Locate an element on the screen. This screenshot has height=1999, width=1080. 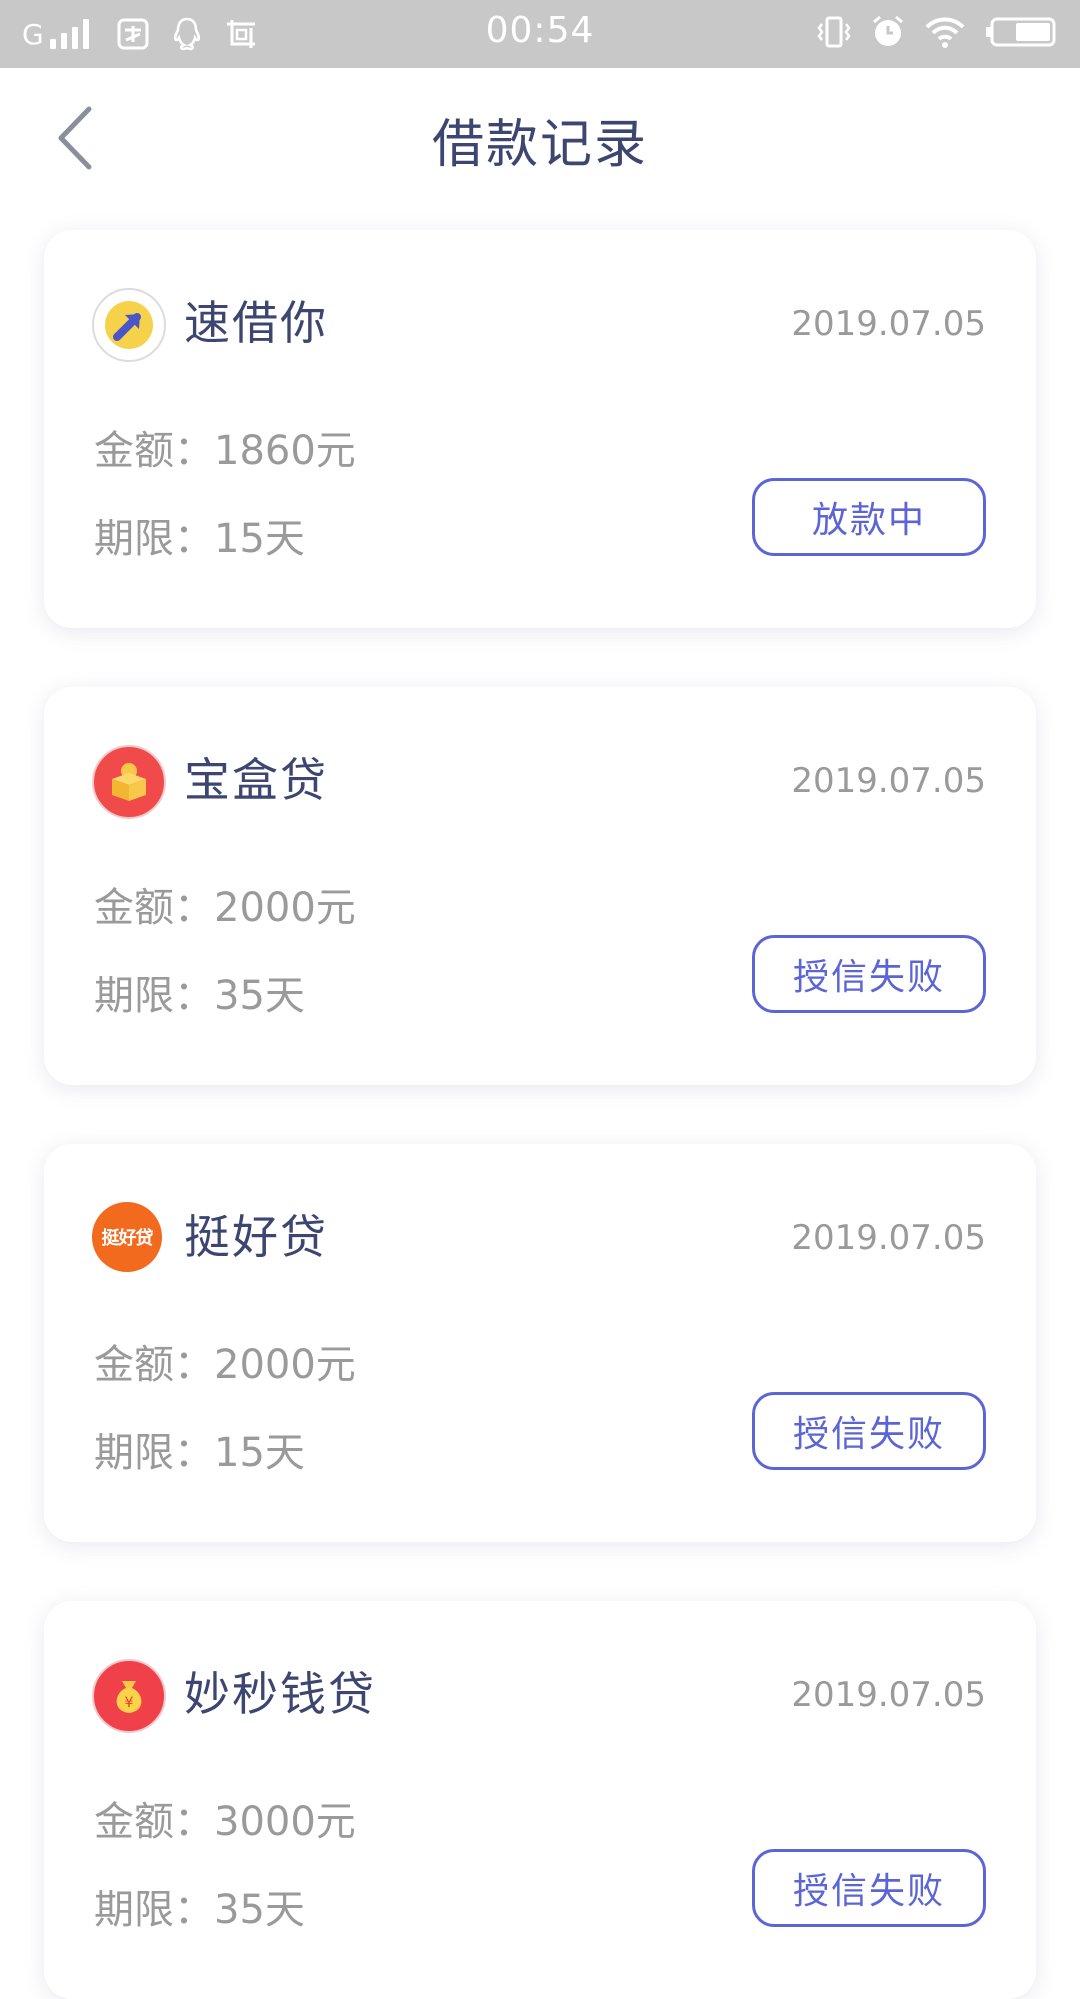
app-logo: 挺好贷 is located at coordinates (127, 1237).